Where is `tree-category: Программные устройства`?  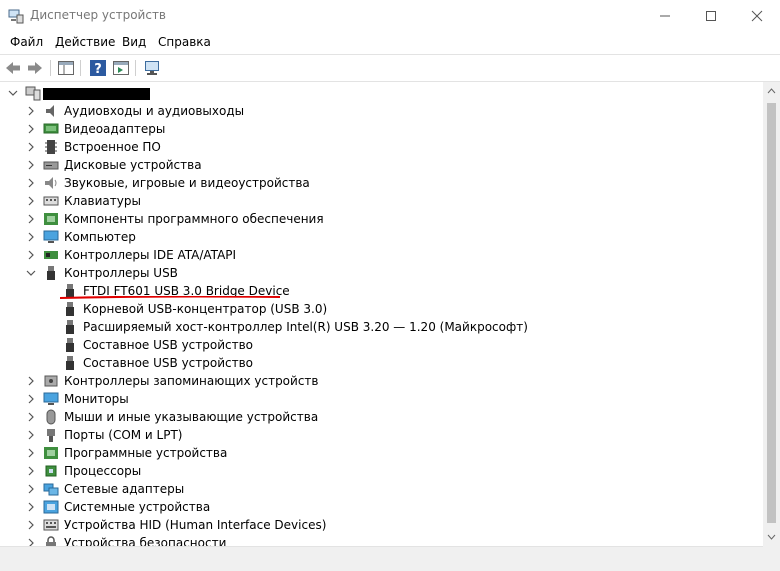 tree-category: Программные устройства is located at coordinates (381, 453).